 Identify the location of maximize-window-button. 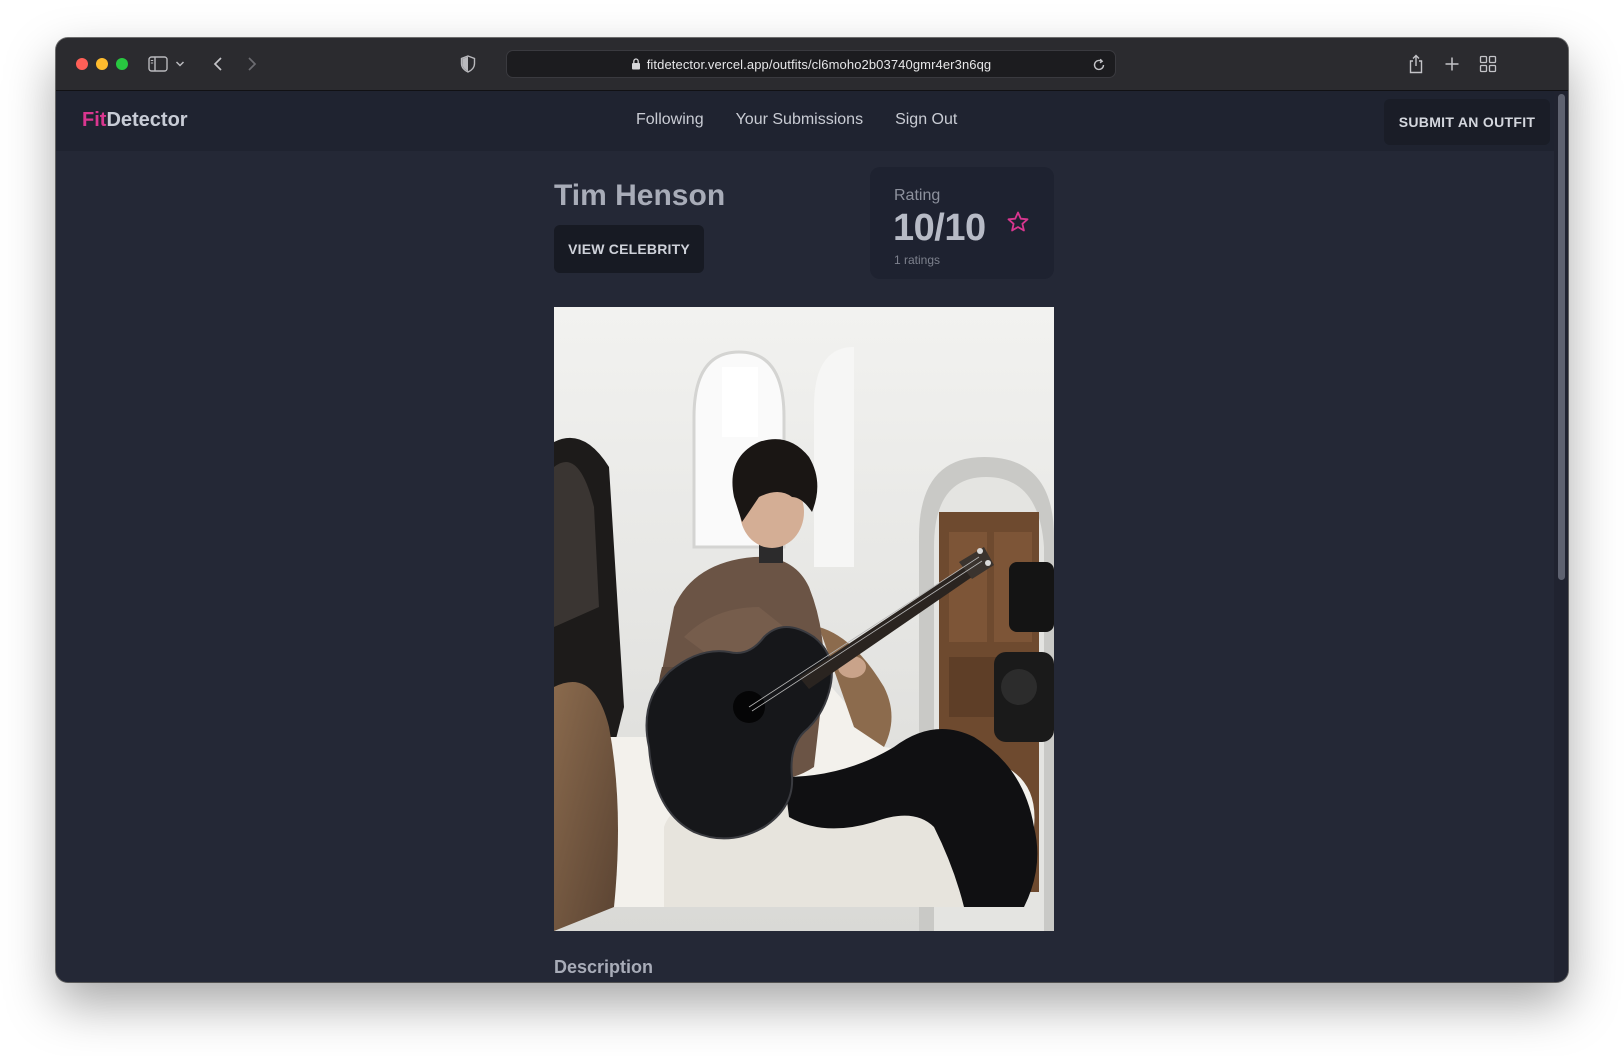
(122, 64).